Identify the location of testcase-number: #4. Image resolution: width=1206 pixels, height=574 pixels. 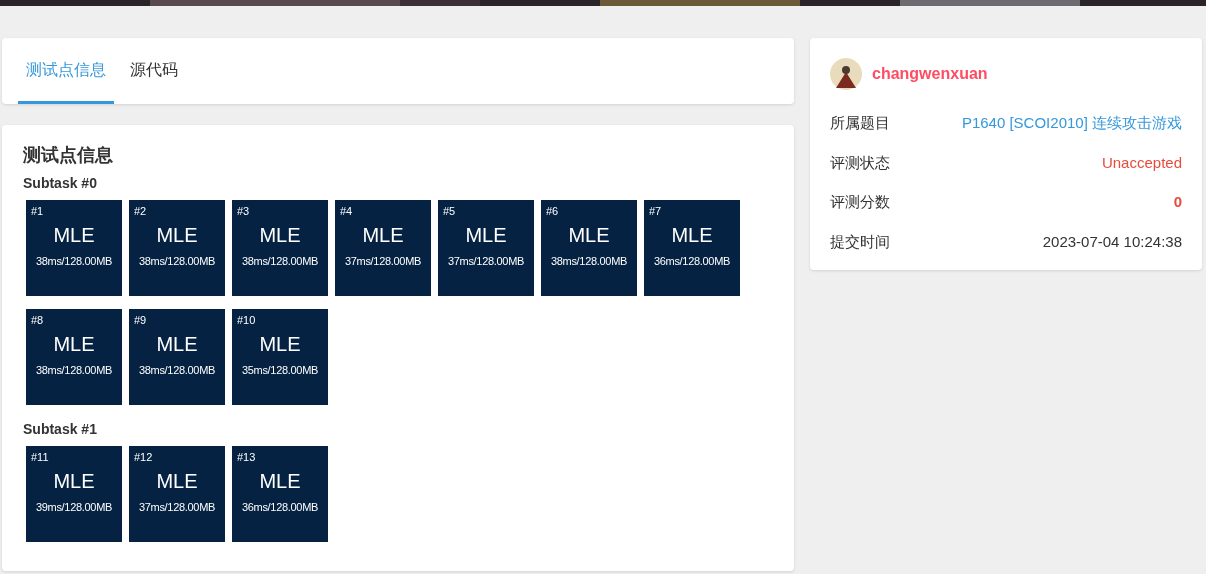
(347, 211).